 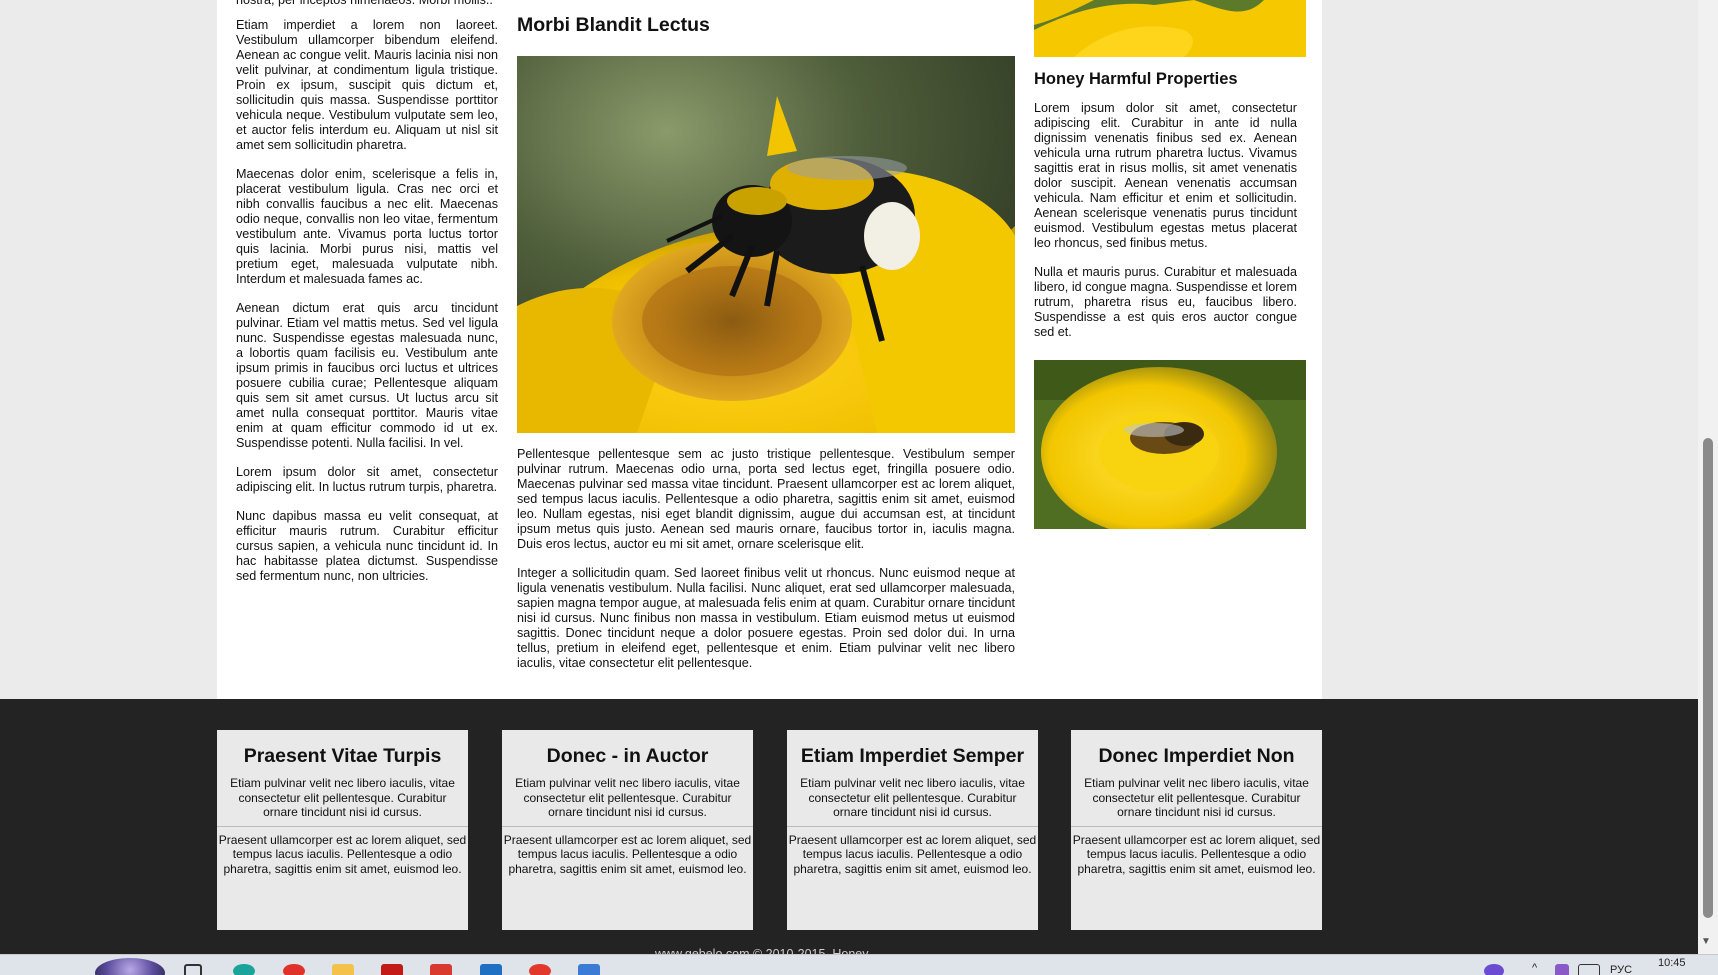 I want to click on gmail-icon, so click(x=441, y=969).